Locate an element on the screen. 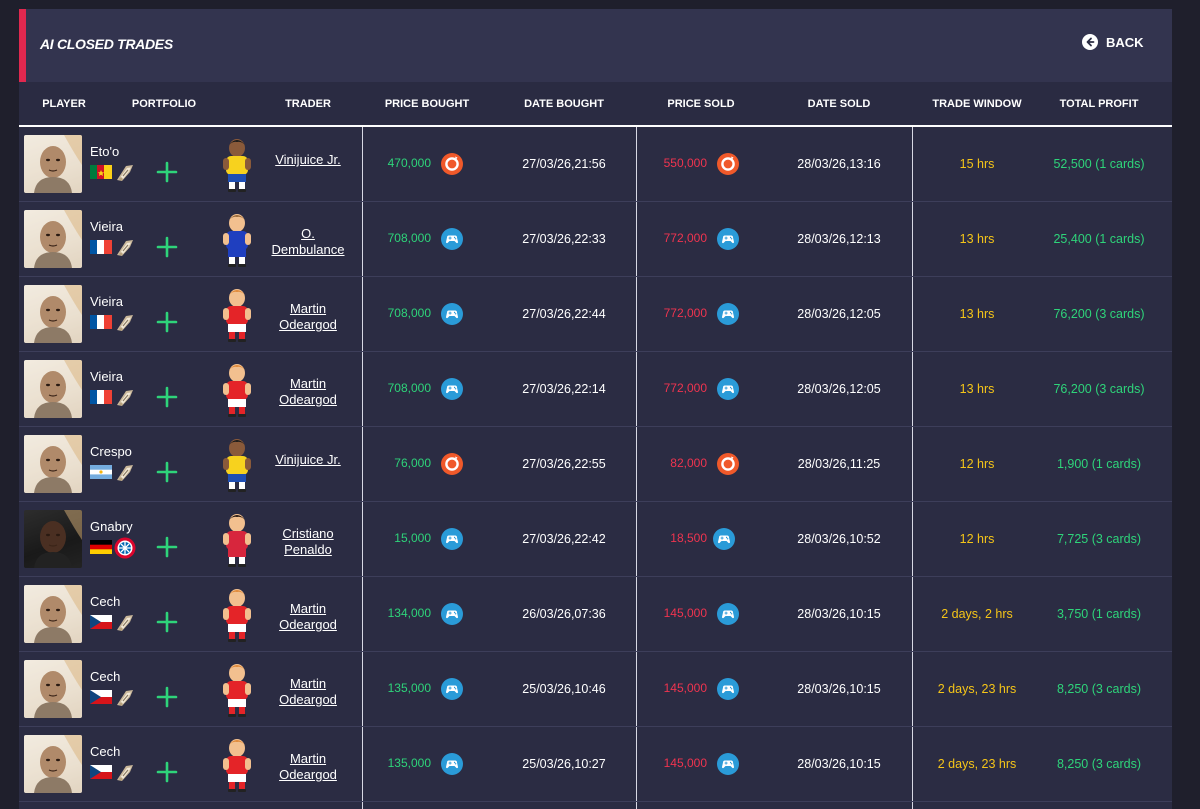  arrow-left-icon is located at coordinates (1090, 42).